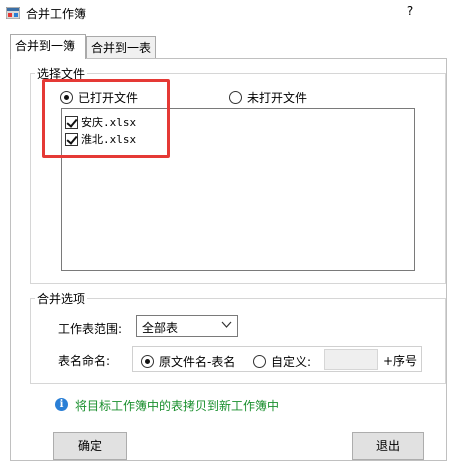 Image resolution: width=449 pixels, height=461 pixels. I want to click on sheet-range-select: 全部表, so click(187, 326).